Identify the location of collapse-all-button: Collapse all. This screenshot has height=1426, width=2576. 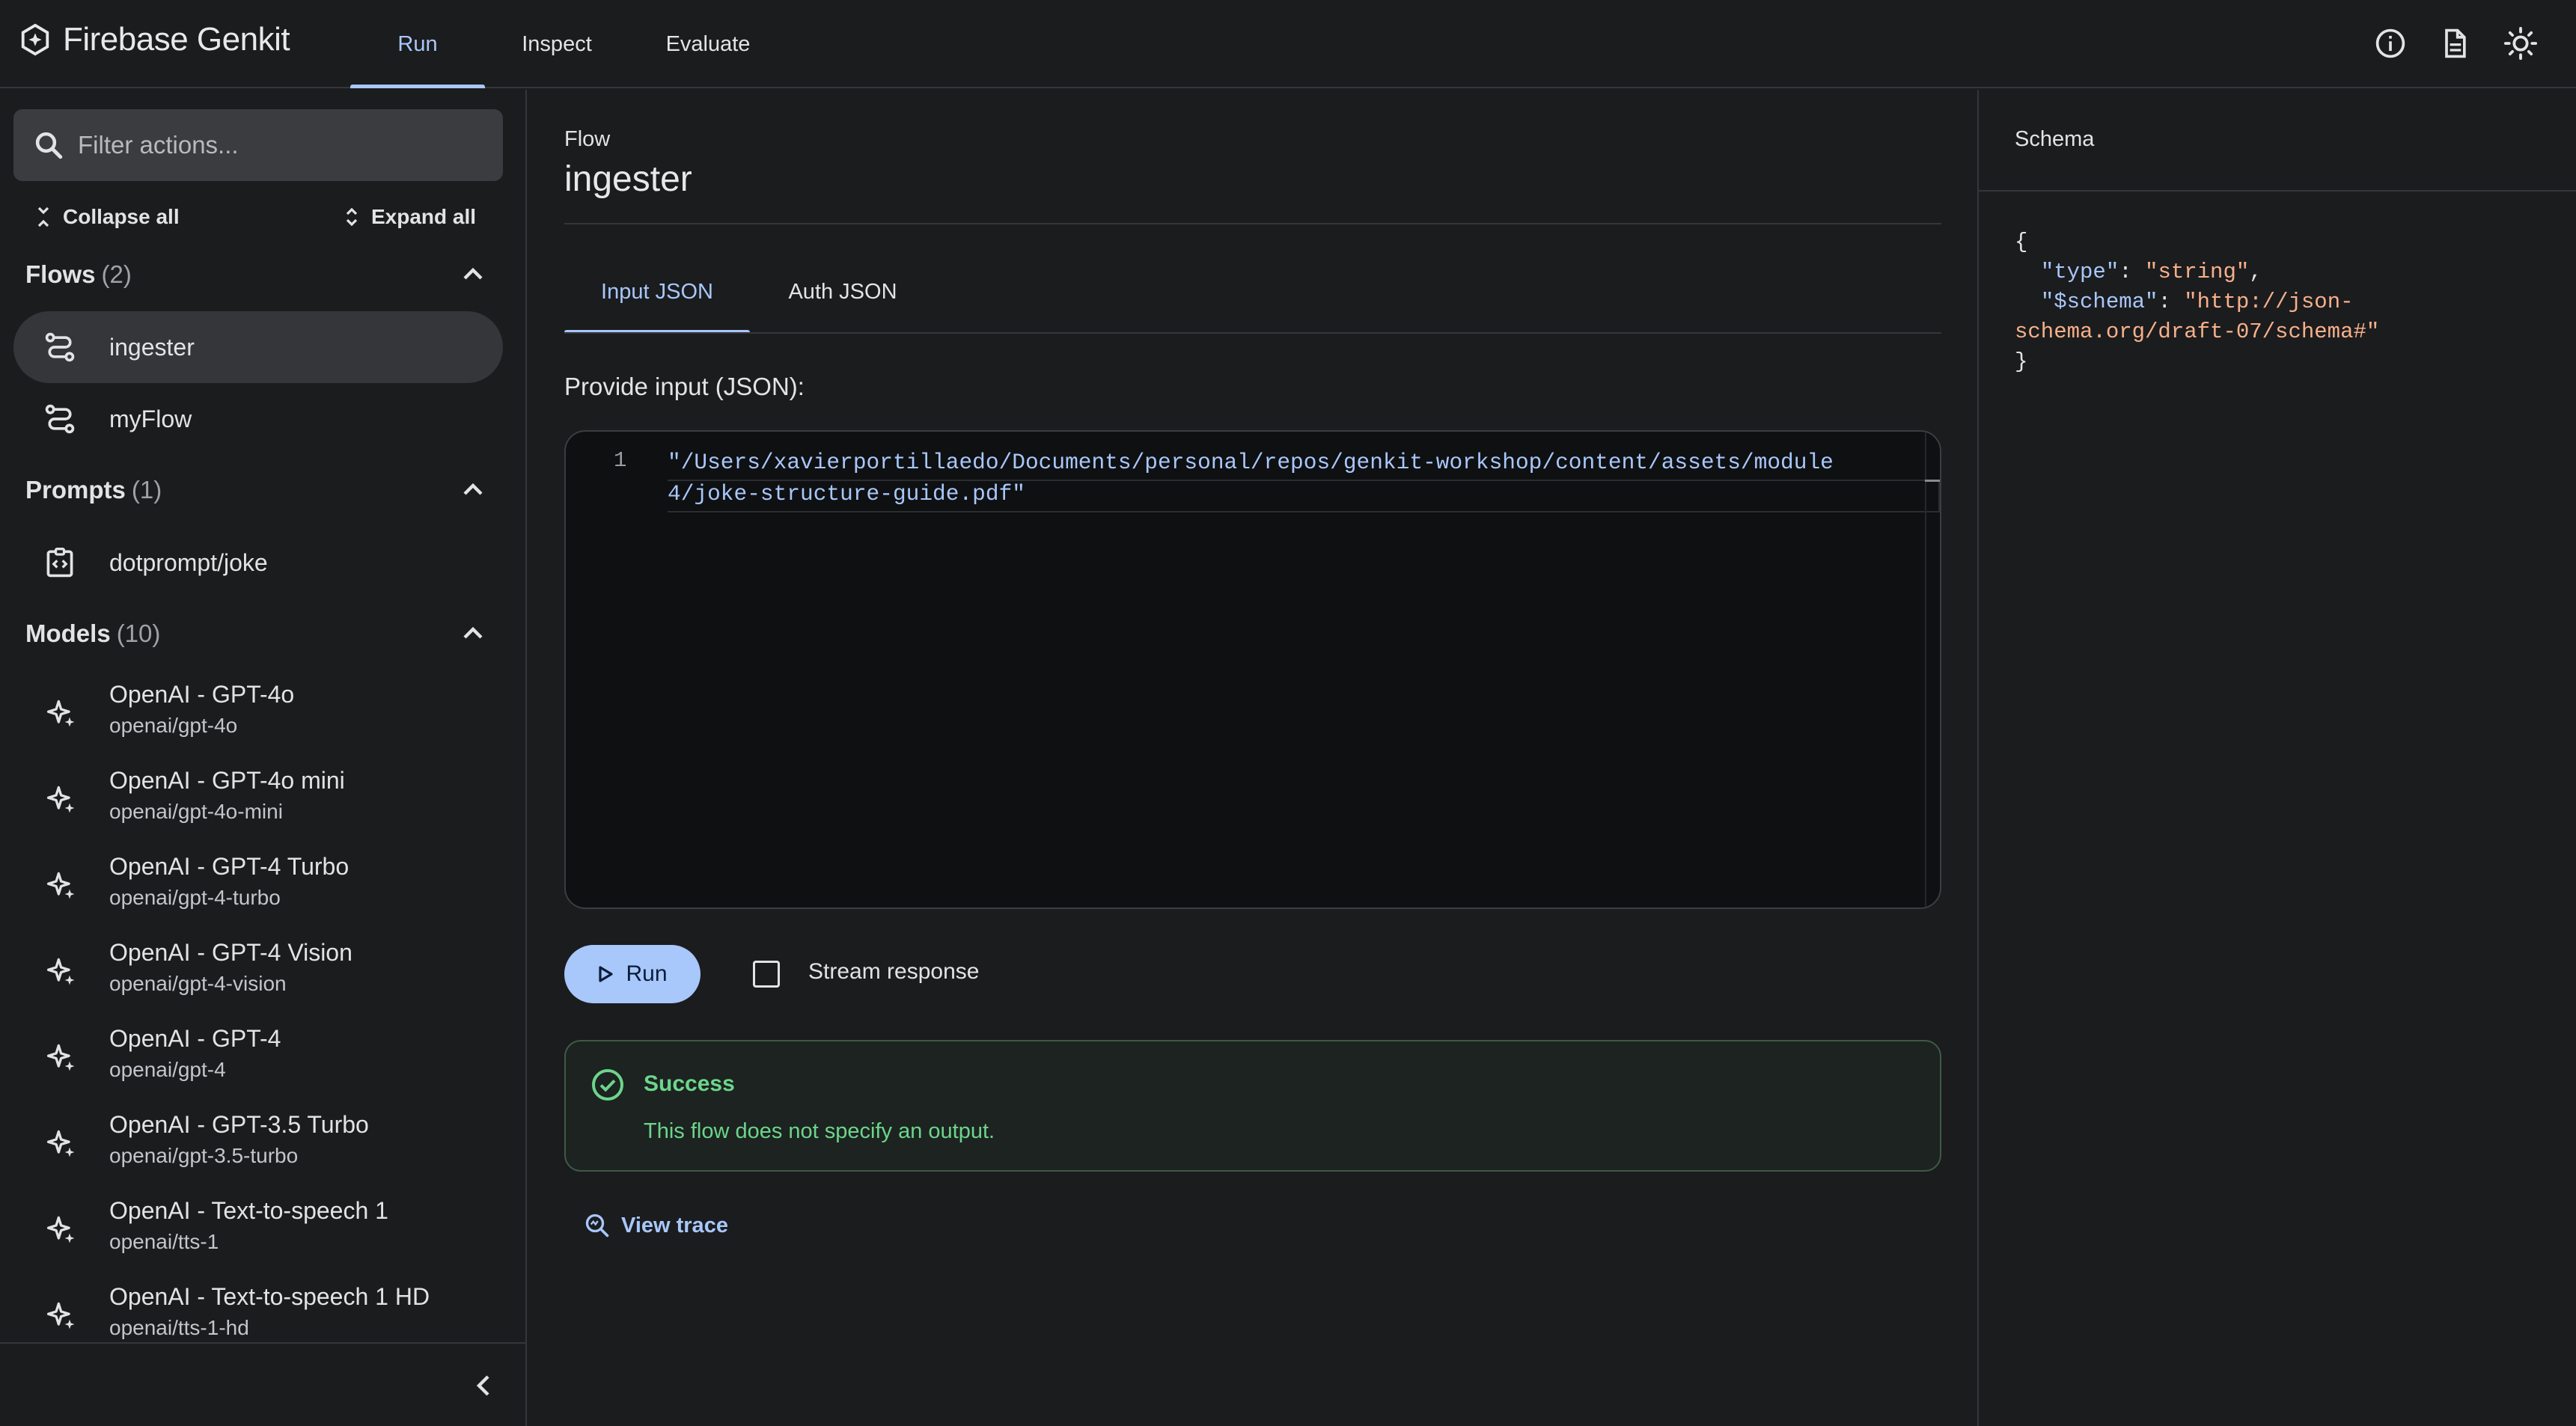
(107, 217).